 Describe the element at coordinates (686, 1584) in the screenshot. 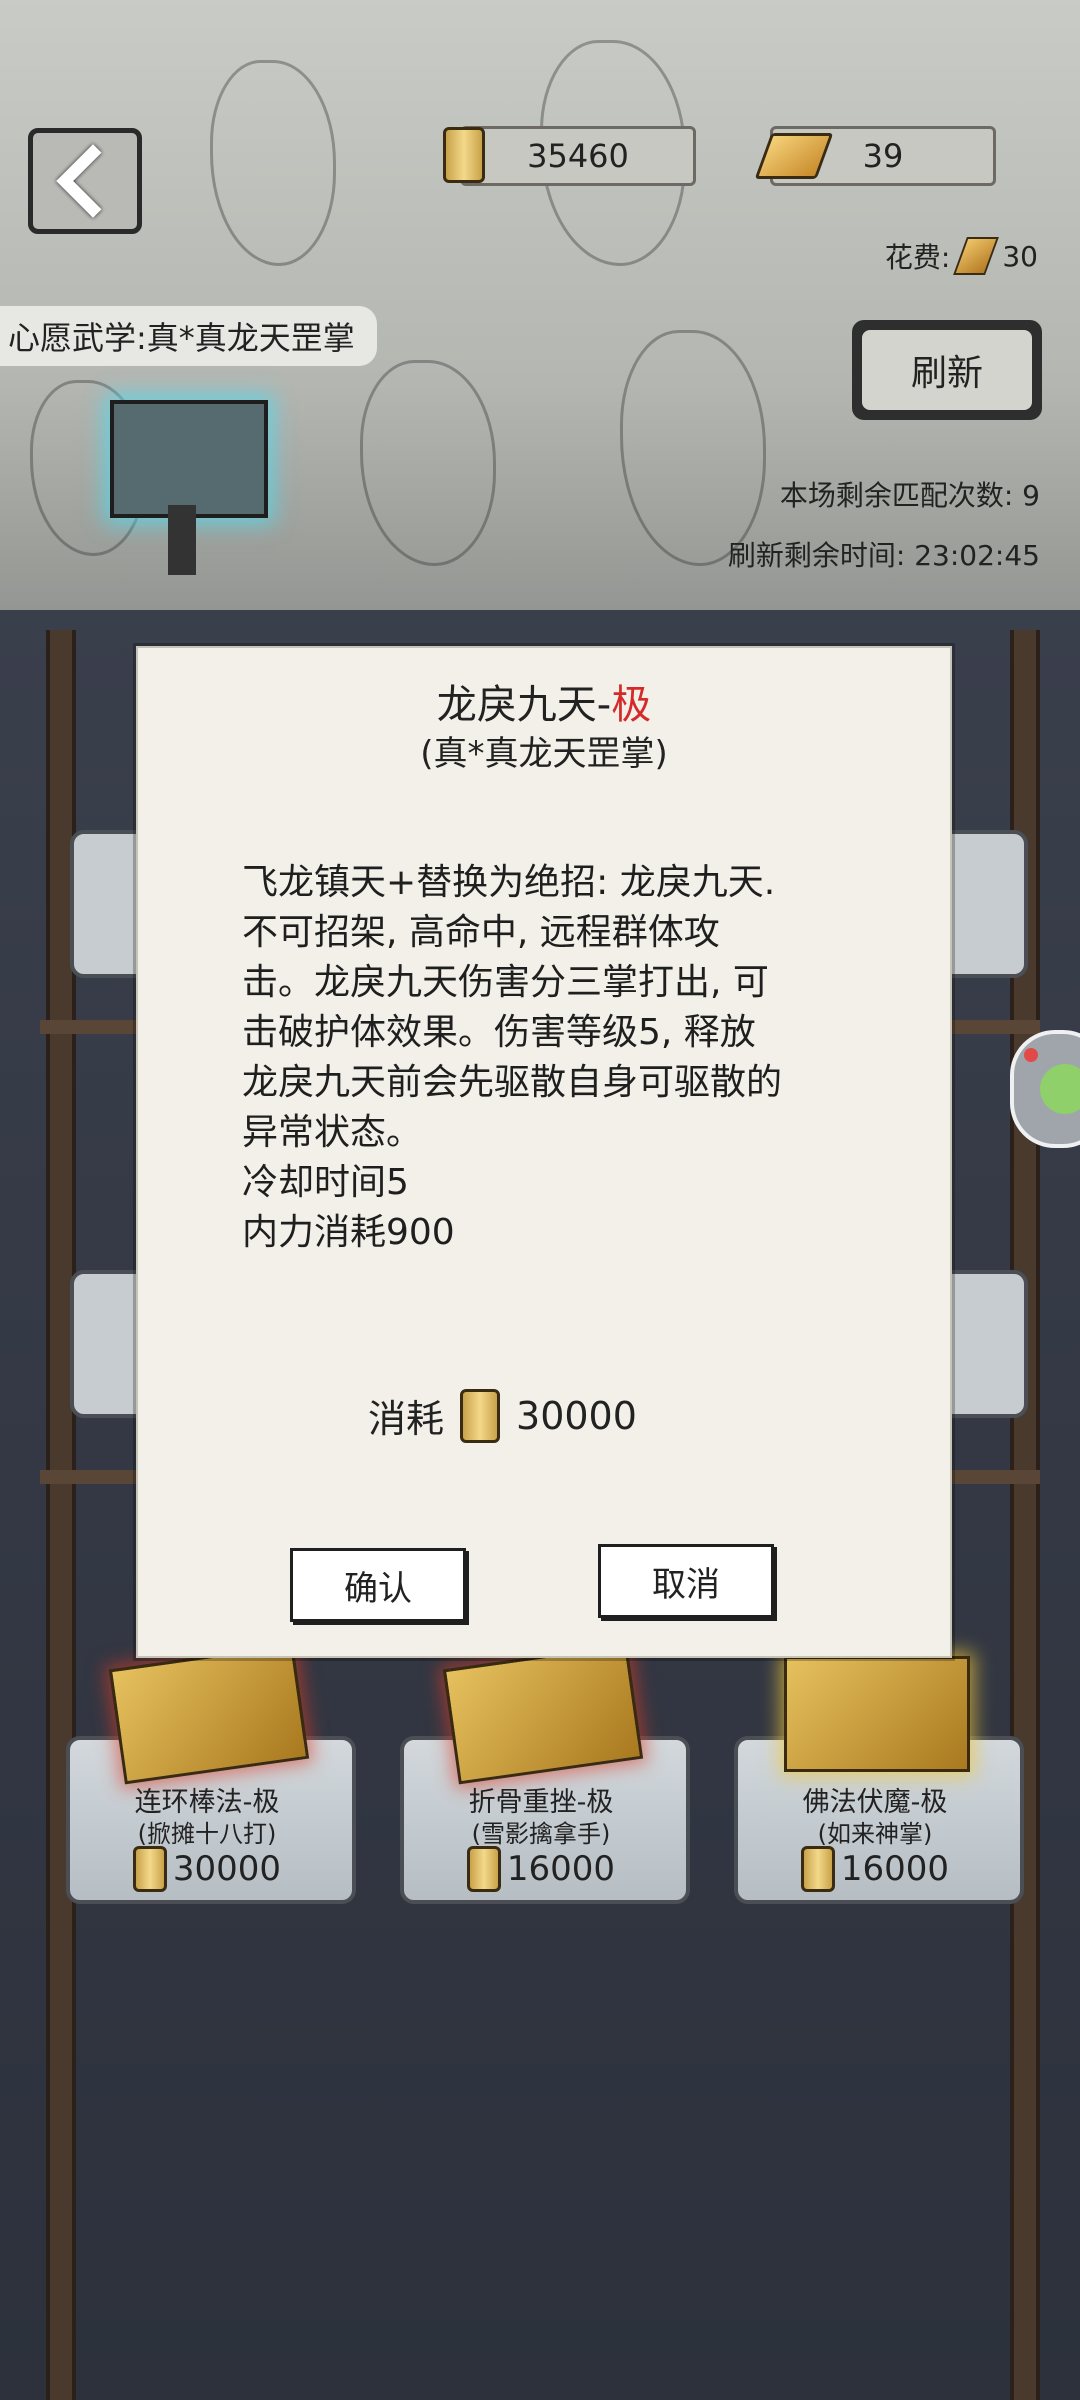

I see `cancel-label: 取消` at that location.